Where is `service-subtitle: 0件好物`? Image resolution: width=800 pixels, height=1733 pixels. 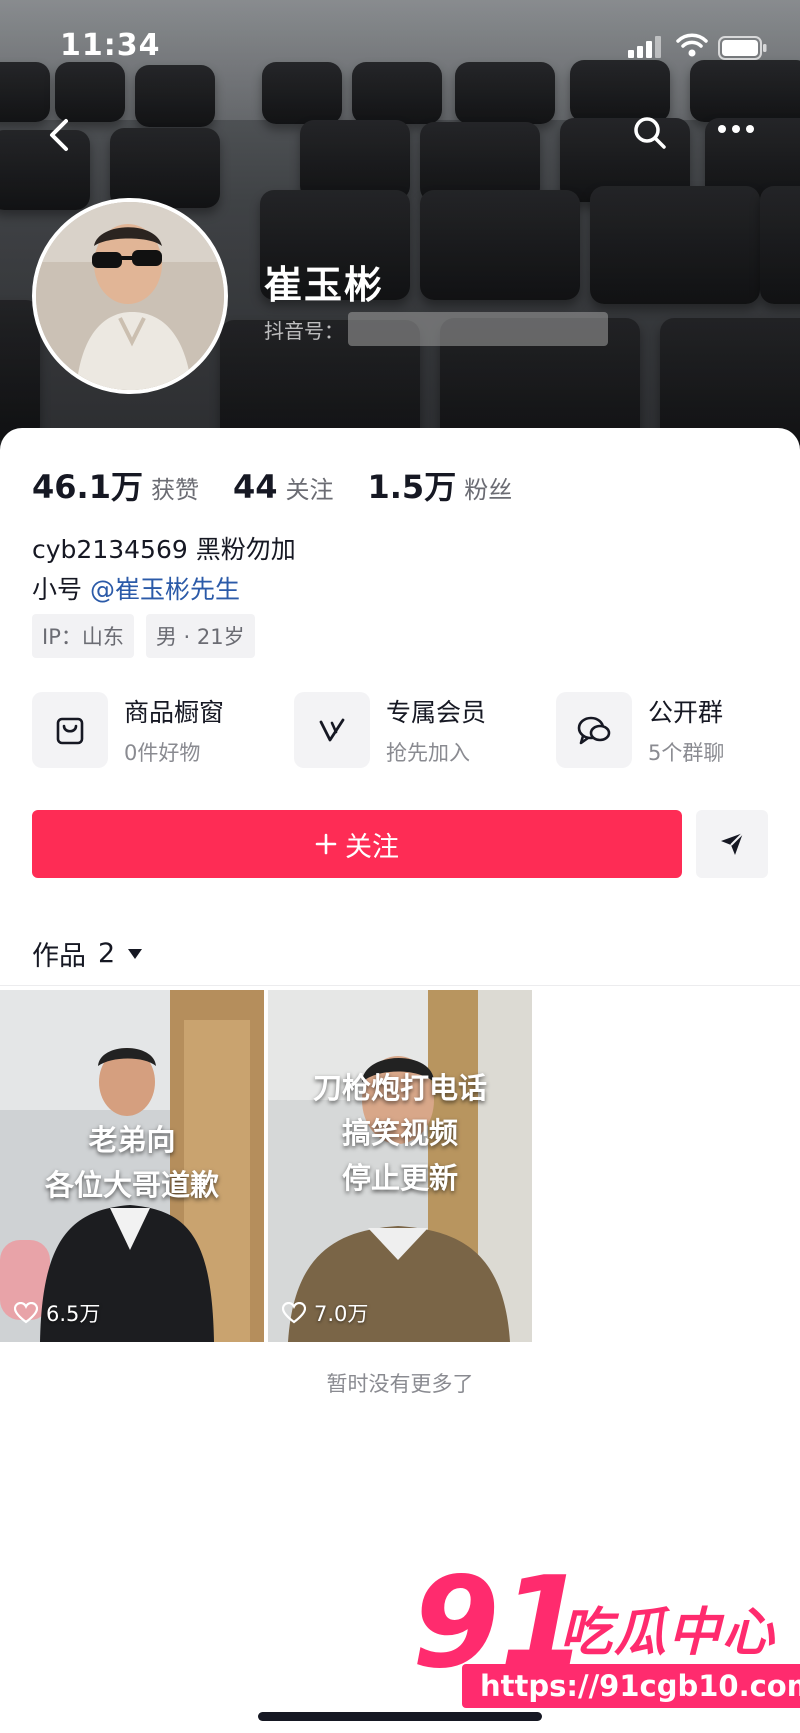 service-subtitle: 0件好物 is located at coordinates (162, 753).